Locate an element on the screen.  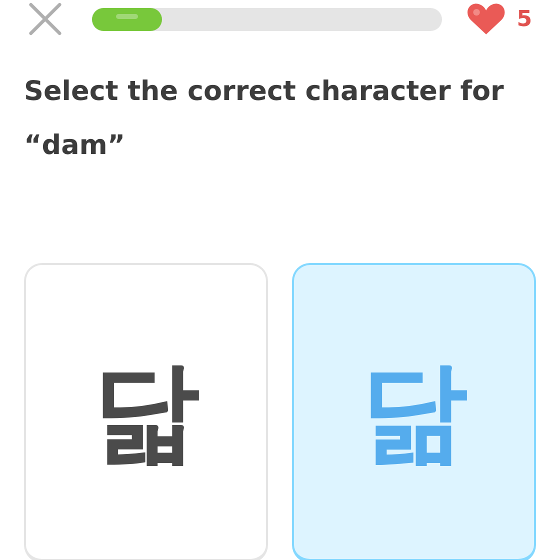
prompt-text: Select the correct character for “dam” is located at coordinates (264, 119).